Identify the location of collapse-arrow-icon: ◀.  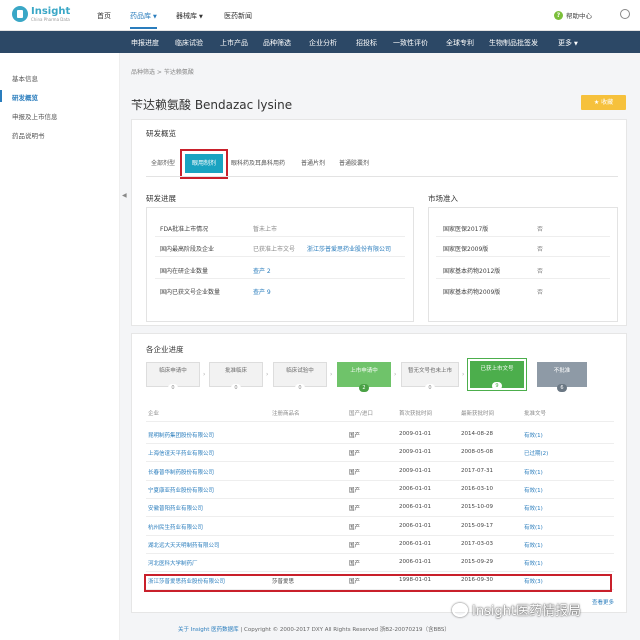
(124, 195).